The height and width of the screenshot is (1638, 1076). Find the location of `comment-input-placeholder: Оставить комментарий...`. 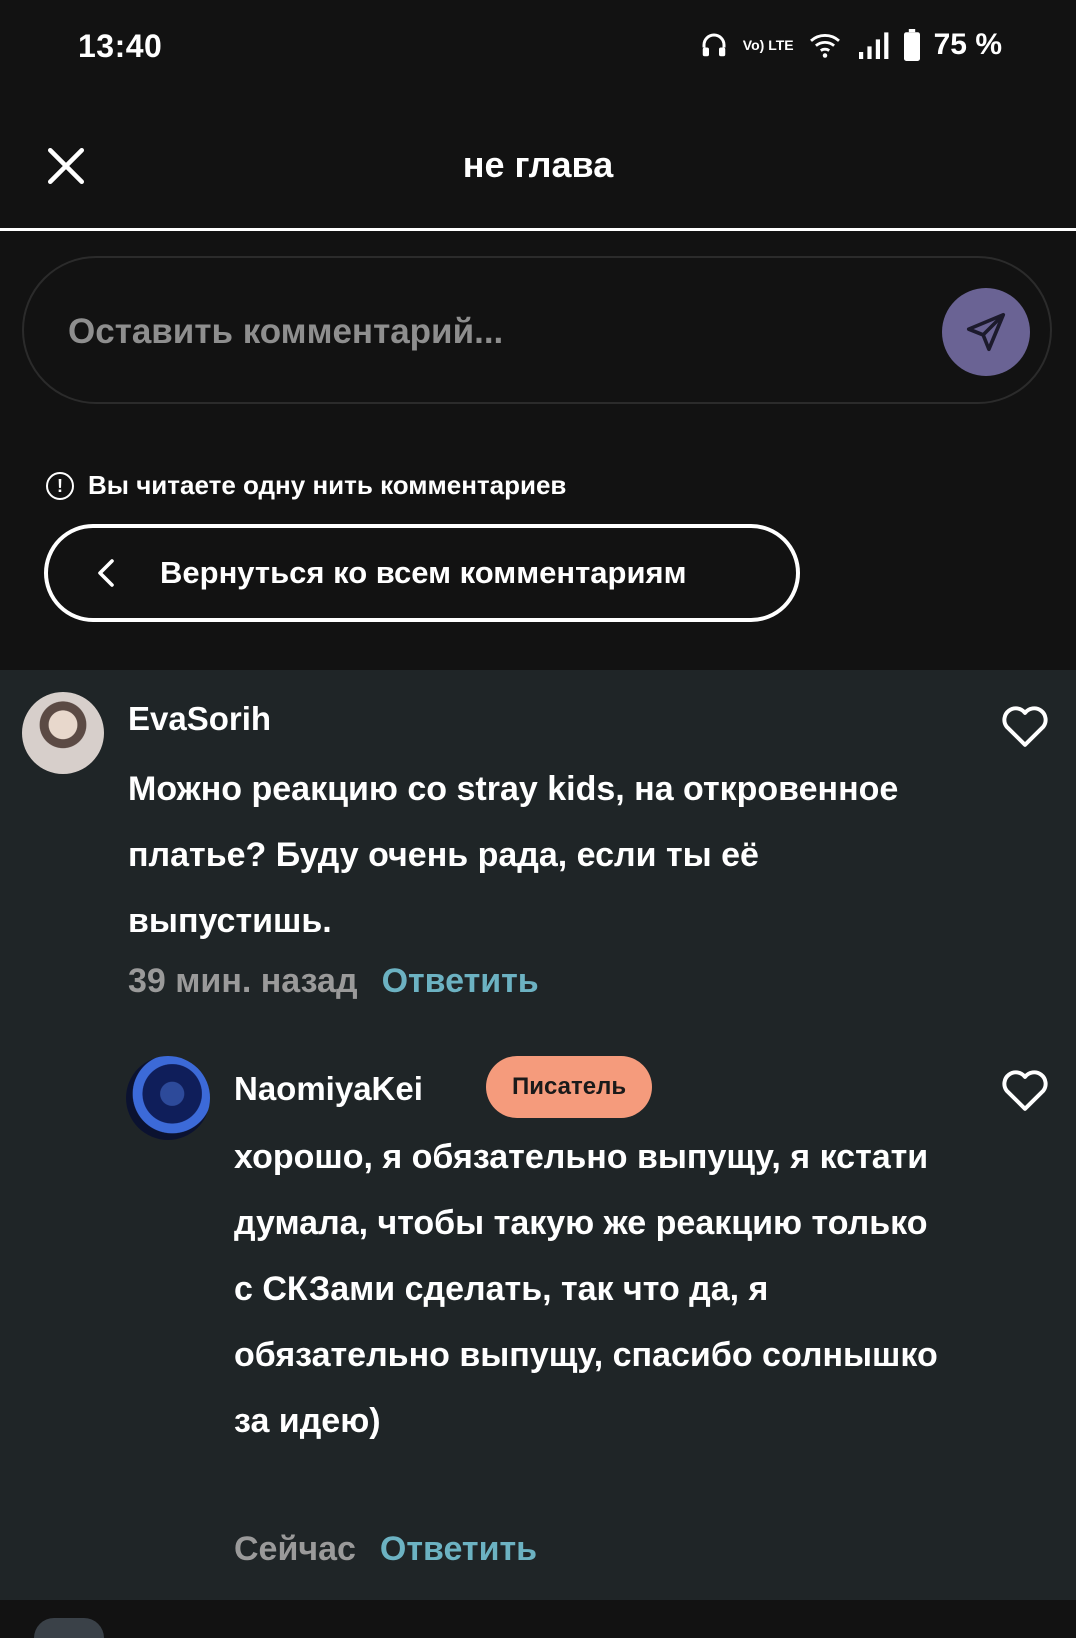

comment-input-placeholder: Оставить комментарий... is located at coordinates (286, 331).